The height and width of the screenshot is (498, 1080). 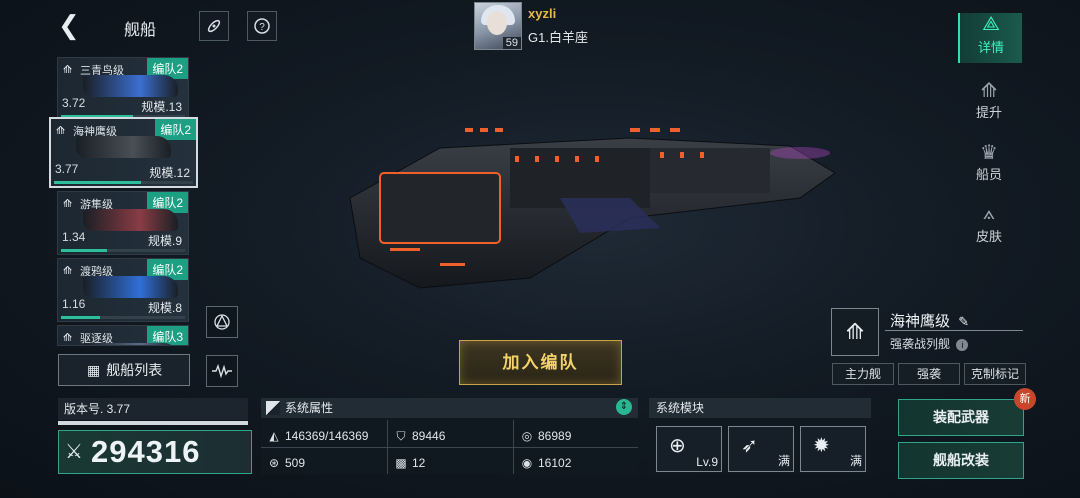 What do you see at coordinates (954, 330) in the screenshot?
I see `ship-name-underline` at bounding box center [954, 330].